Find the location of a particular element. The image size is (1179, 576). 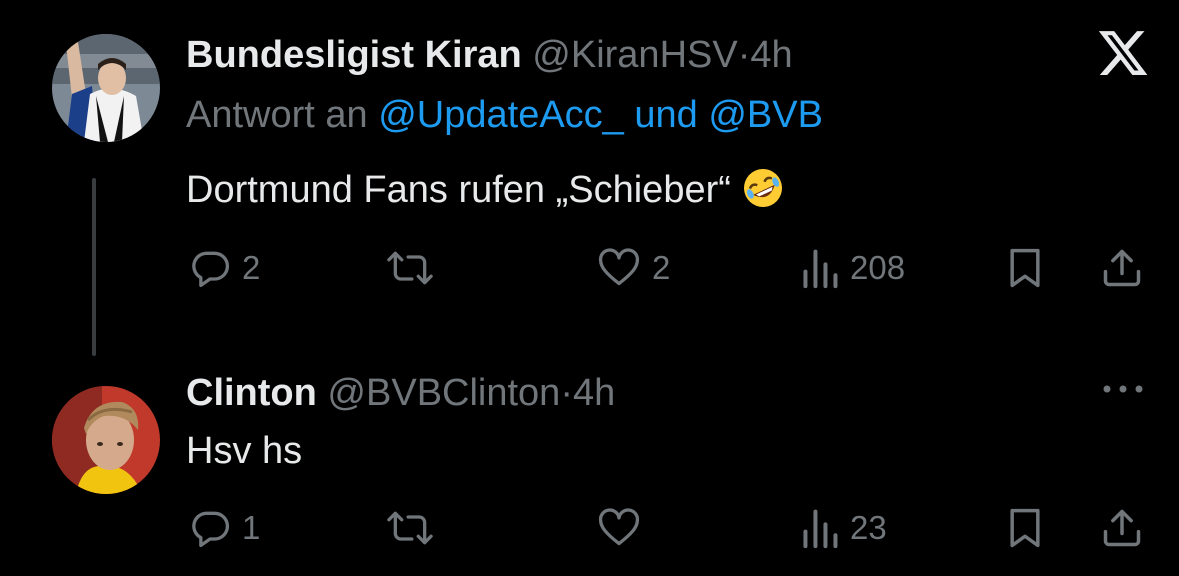

display-name: Bundesligist Kiran is located at coordinates (354, 55).